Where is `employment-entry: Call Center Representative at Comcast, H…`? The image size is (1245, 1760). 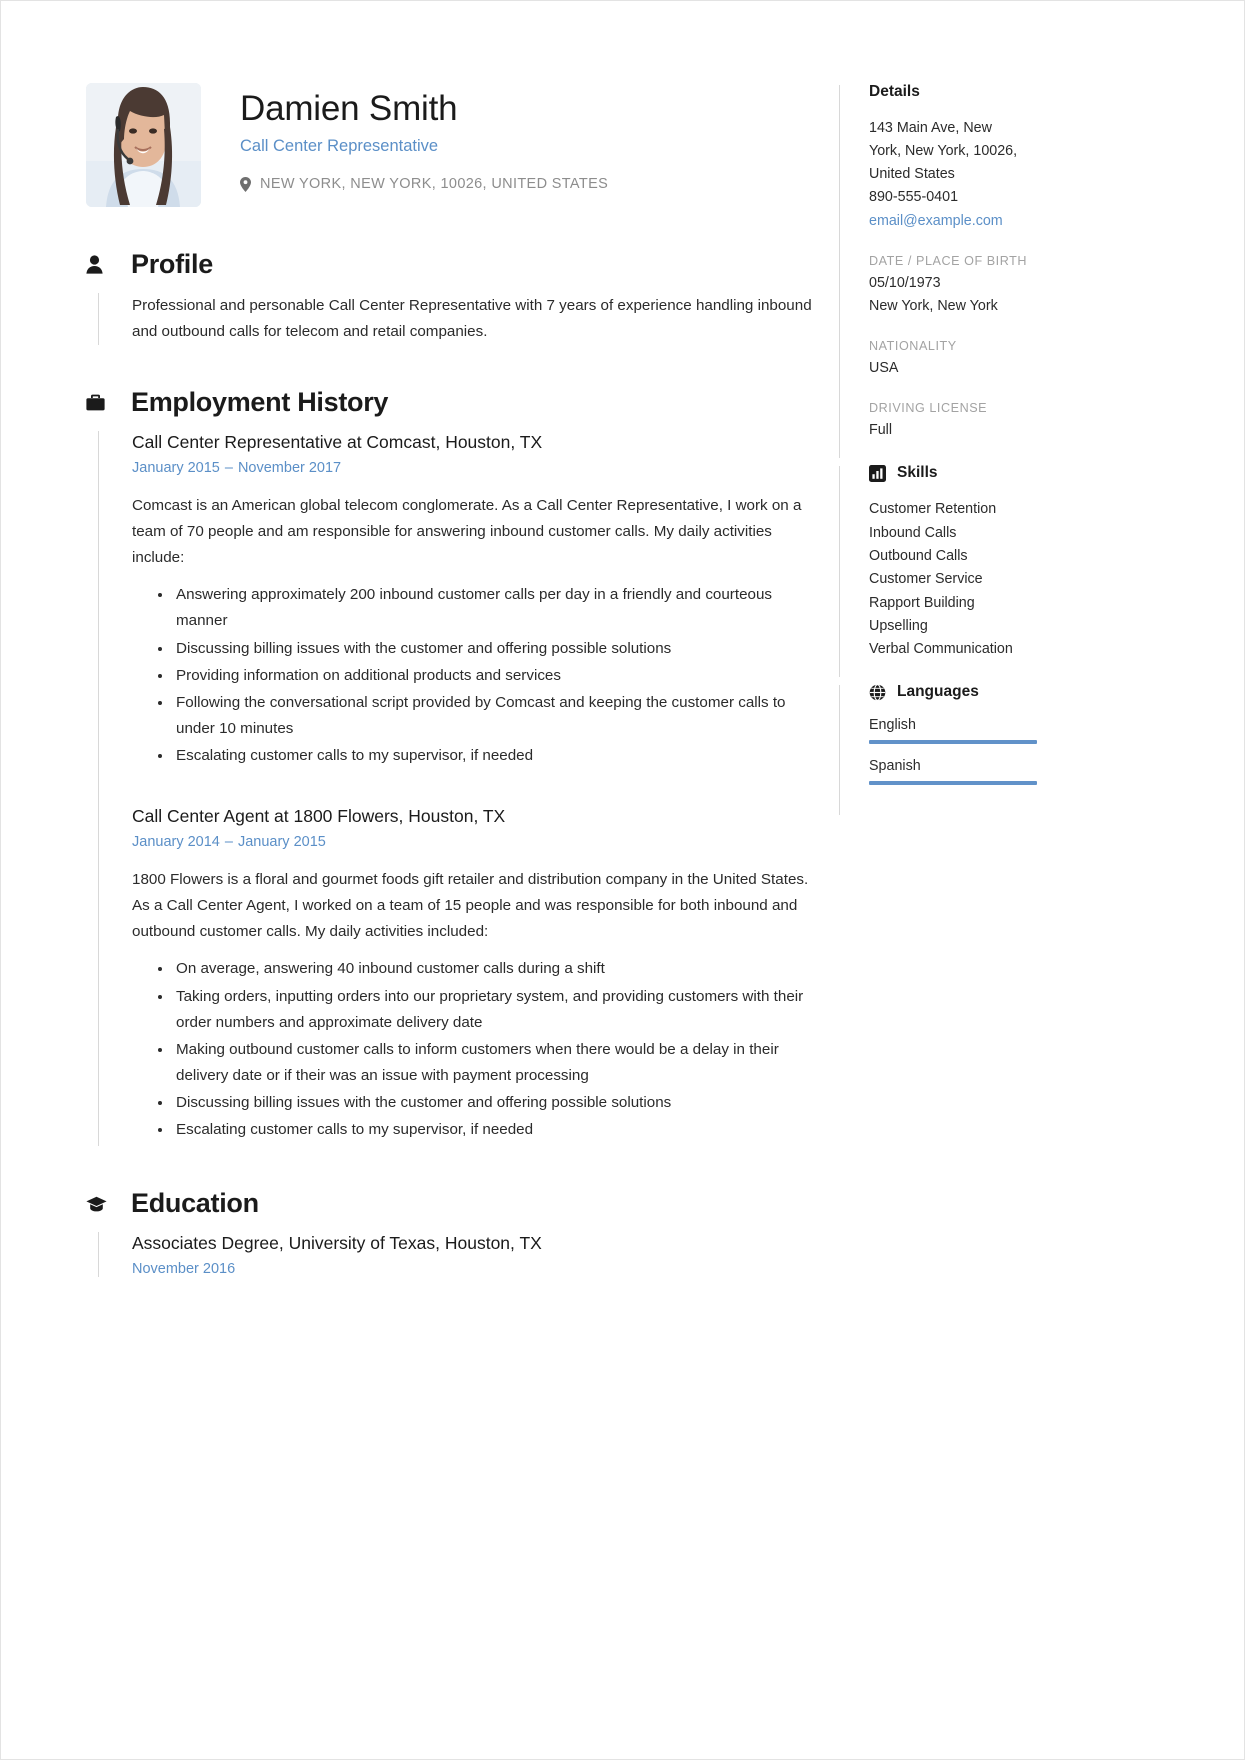 employment-entry: Call Center Representative at Comcast, H… is located at coordinates (474, 601).